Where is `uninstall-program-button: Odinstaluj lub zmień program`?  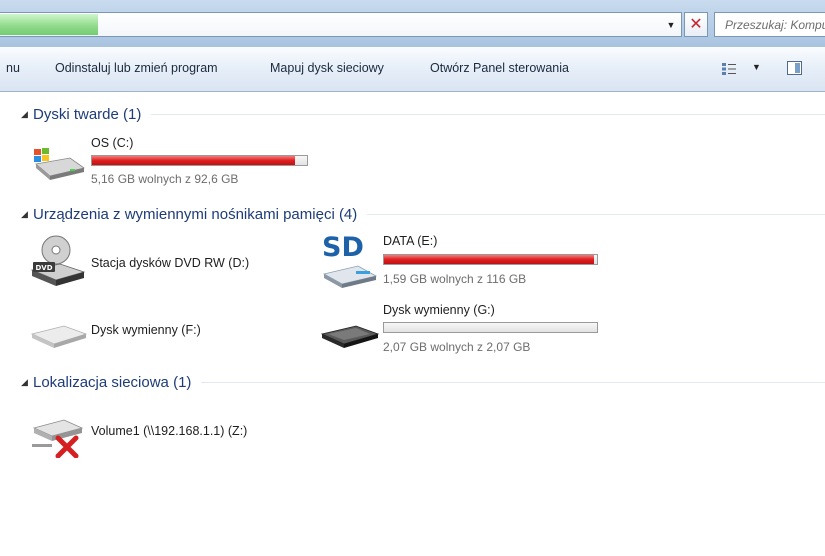
uninstall-program-button: Odinstaluj lub zmień program is located at coordinates (136, 68).